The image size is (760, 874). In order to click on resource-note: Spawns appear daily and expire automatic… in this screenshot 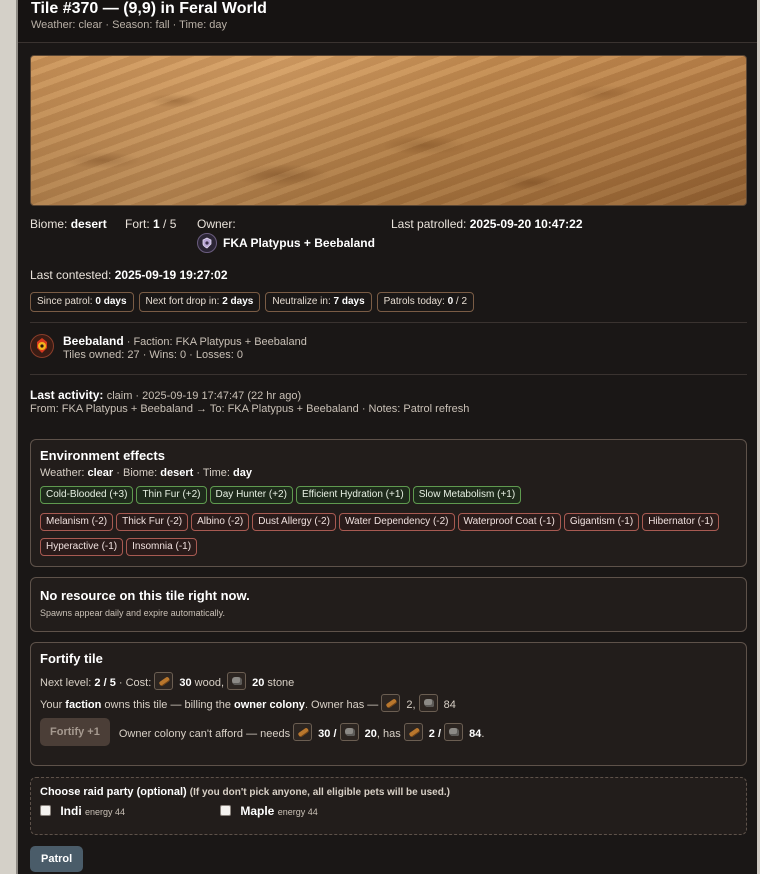, I will do `click(132, 613)`.